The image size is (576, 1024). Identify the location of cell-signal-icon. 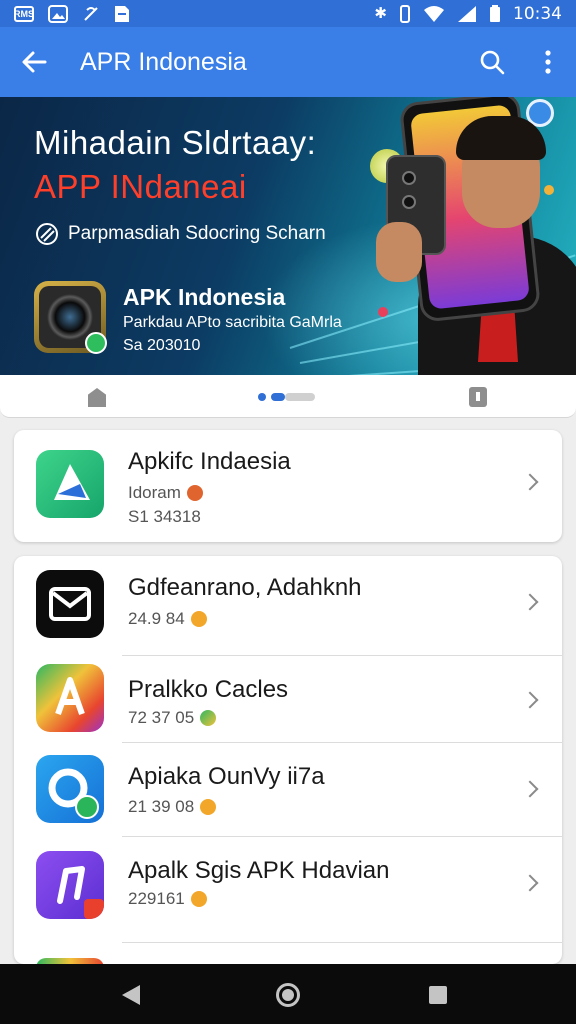
(467, 13).